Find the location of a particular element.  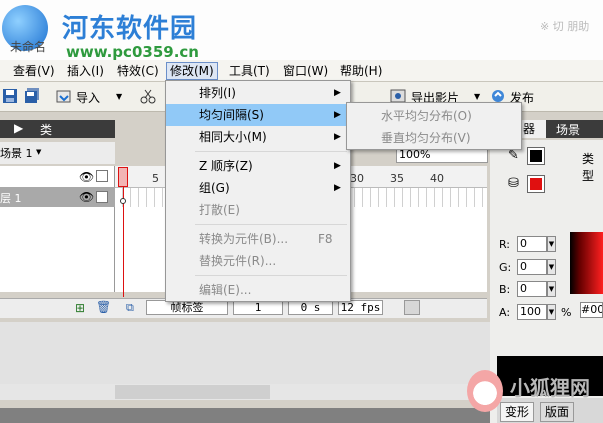

blue-input: 0 is located at coordinates (532, 289).